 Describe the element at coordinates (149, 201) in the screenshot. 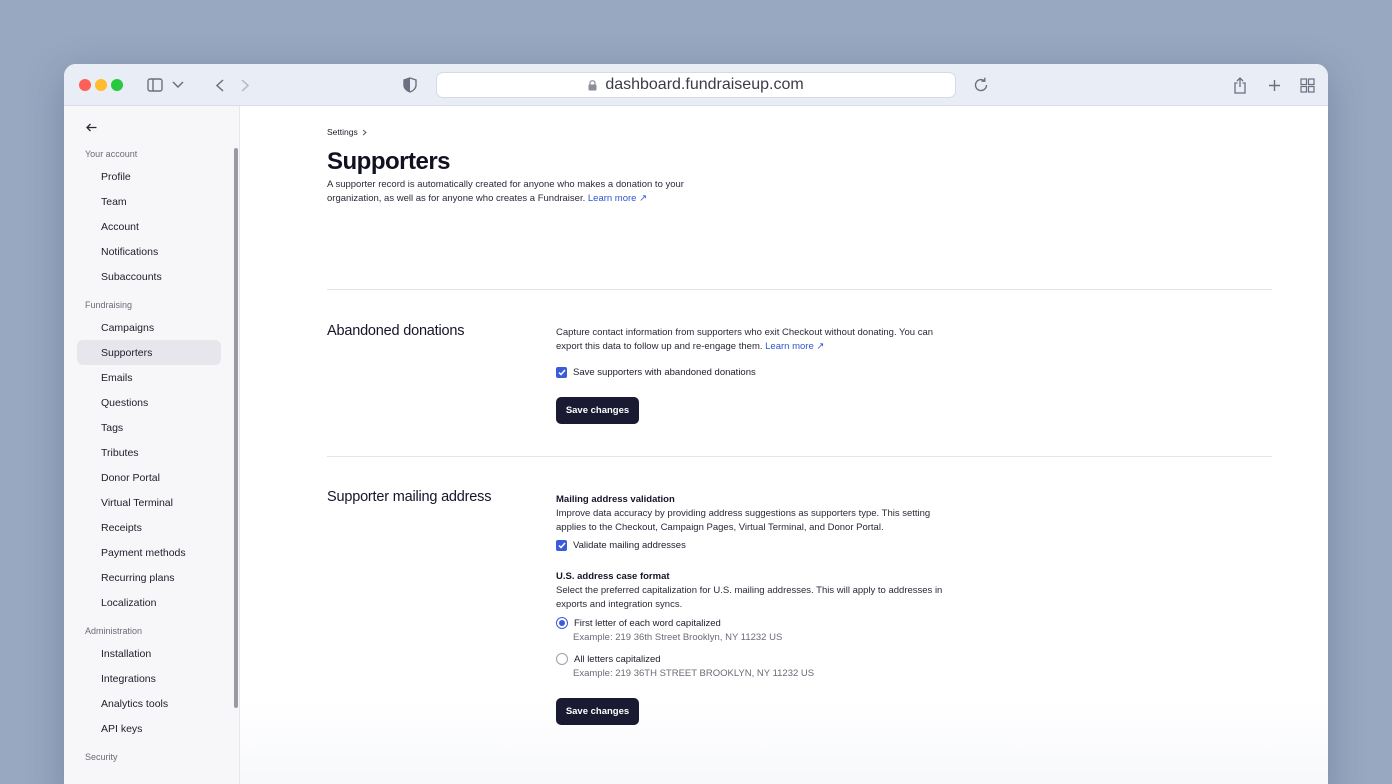

I see `sidebar-item-team: Team` at that location.